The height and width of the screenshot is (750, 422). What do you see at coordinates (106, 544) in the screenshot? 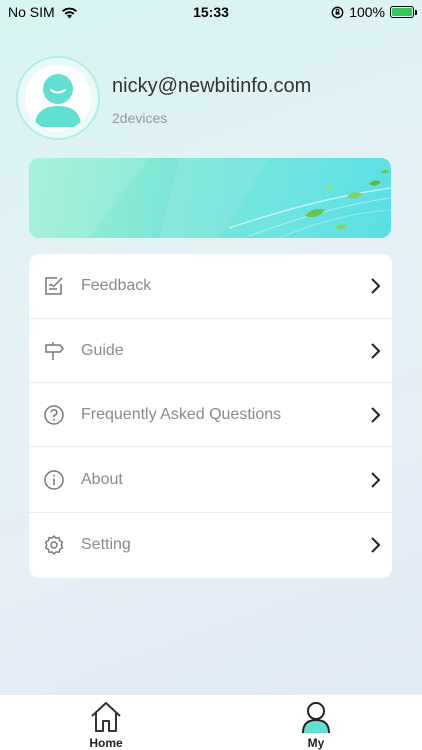
I see `menu-label-setting: Setting` at bounding box center [106, 544].